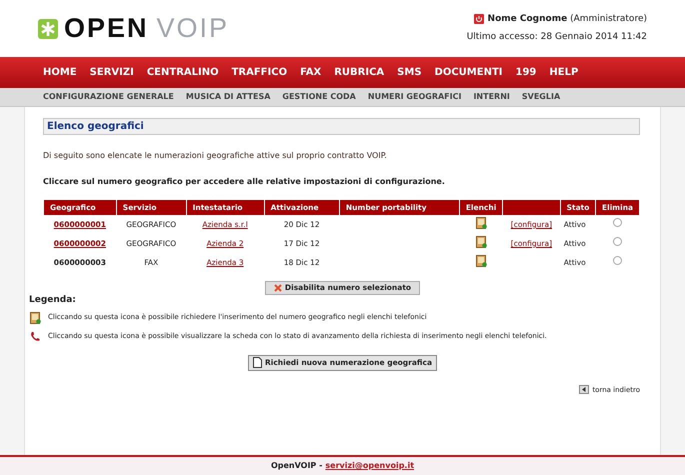 This screenshot has height=475, width=685. I want to click on phone-icon, so click(35, 336).